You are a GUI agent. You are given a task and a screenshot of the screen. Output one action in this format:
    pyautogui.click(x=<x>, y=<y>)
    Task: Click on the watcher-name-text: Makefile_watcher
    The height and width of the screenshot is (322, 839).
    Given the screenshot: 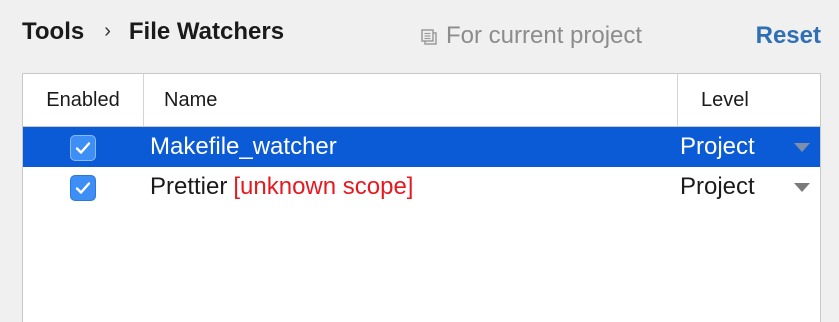 What is the action you would take?
    pyautogui.click(x=243, y=146)
    